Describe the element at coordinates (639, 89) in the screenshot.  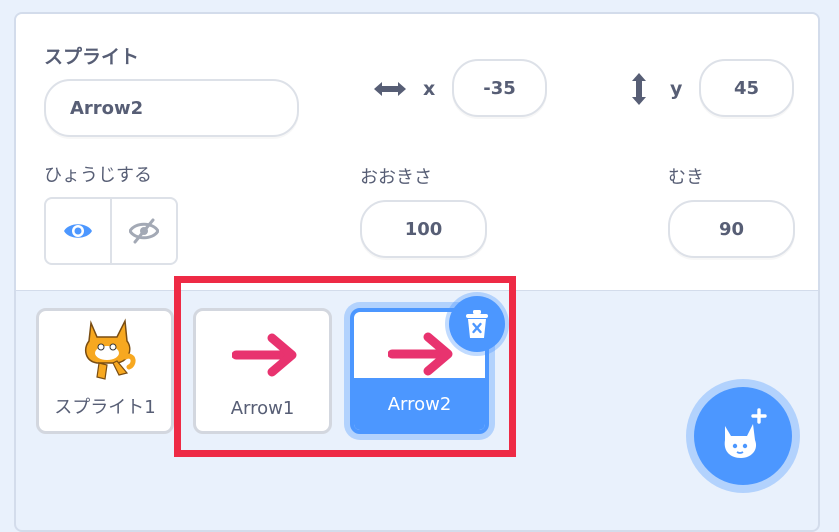
I see `vertical-arrows-icon` at that location.